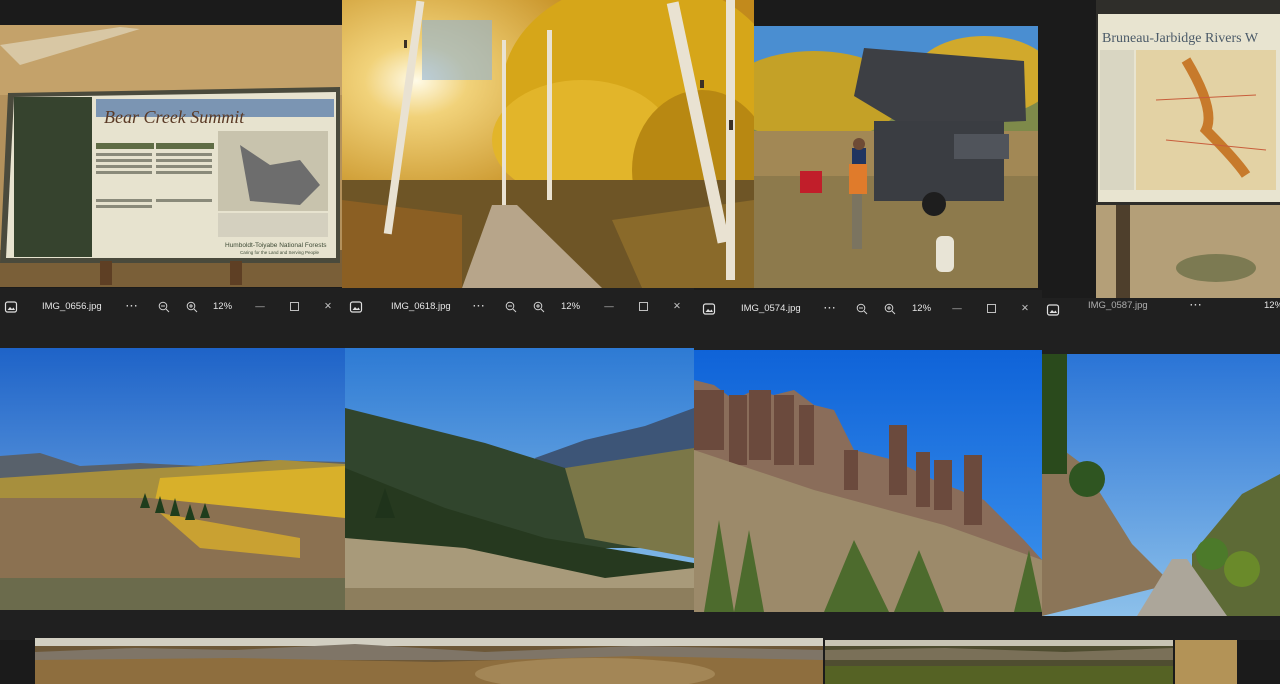  What do you see at coordinates (421, 306) in the screenshot?
I see `window-filename: IMG_0618.jpg` at bounding box center [421, 306].